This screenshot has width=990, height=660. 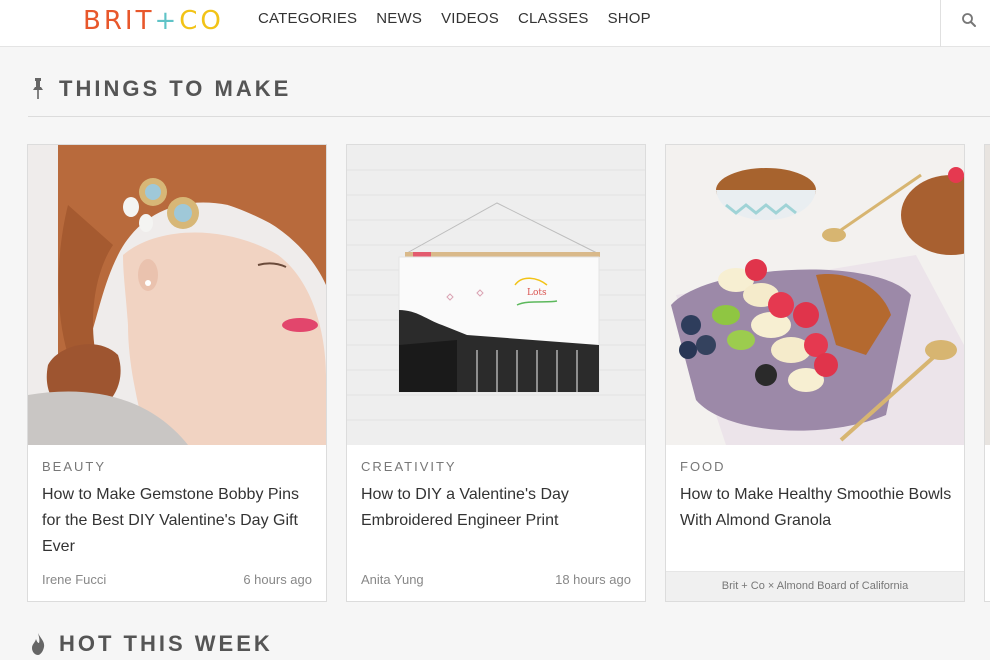 I want to click on search-icon, so click(x=969, y=20).